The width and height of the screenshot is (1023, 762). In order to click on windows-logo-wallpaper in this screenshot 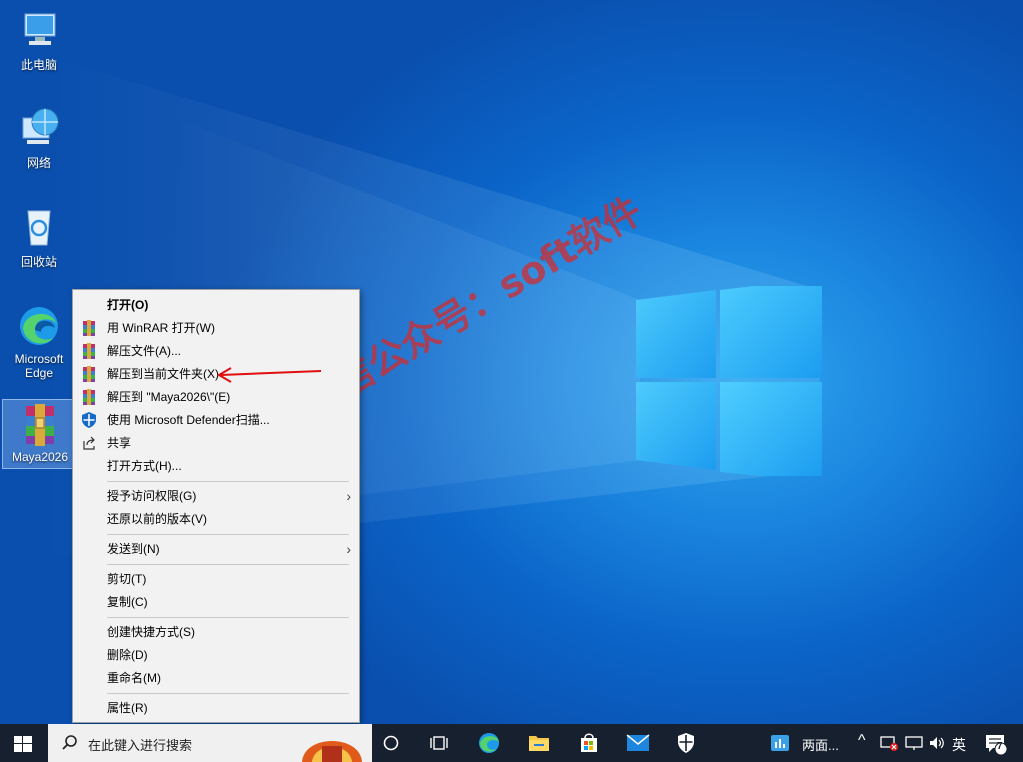, I will do `click(729, 381)`.